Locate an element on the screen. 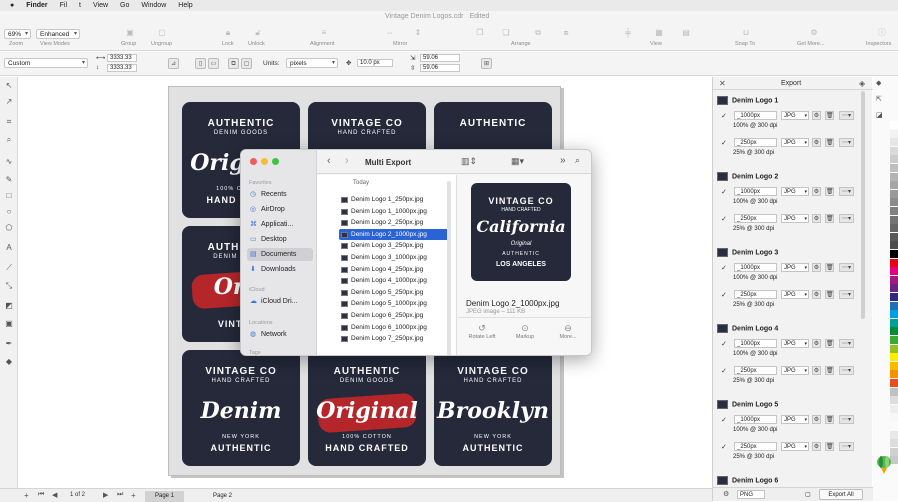  menu-edit: t is located at coordinates (80, 5).